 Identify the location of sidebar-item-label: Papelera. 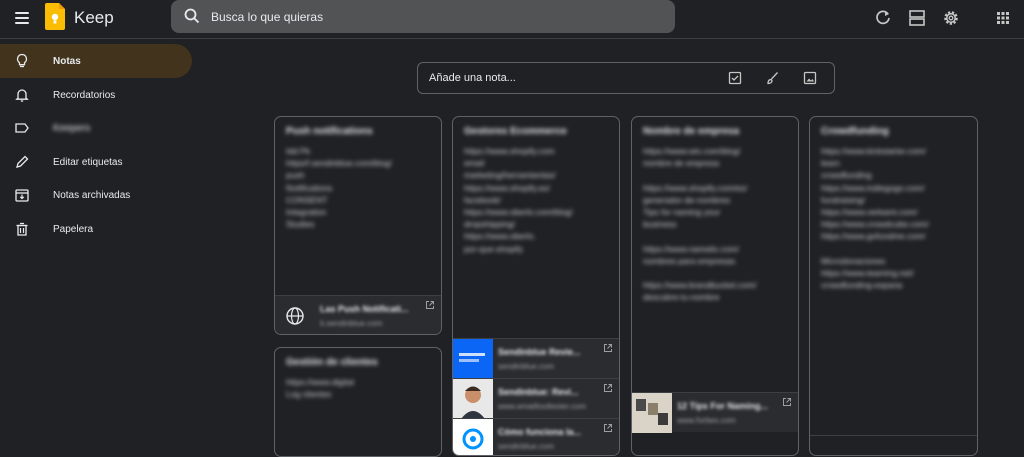
(73, 229).